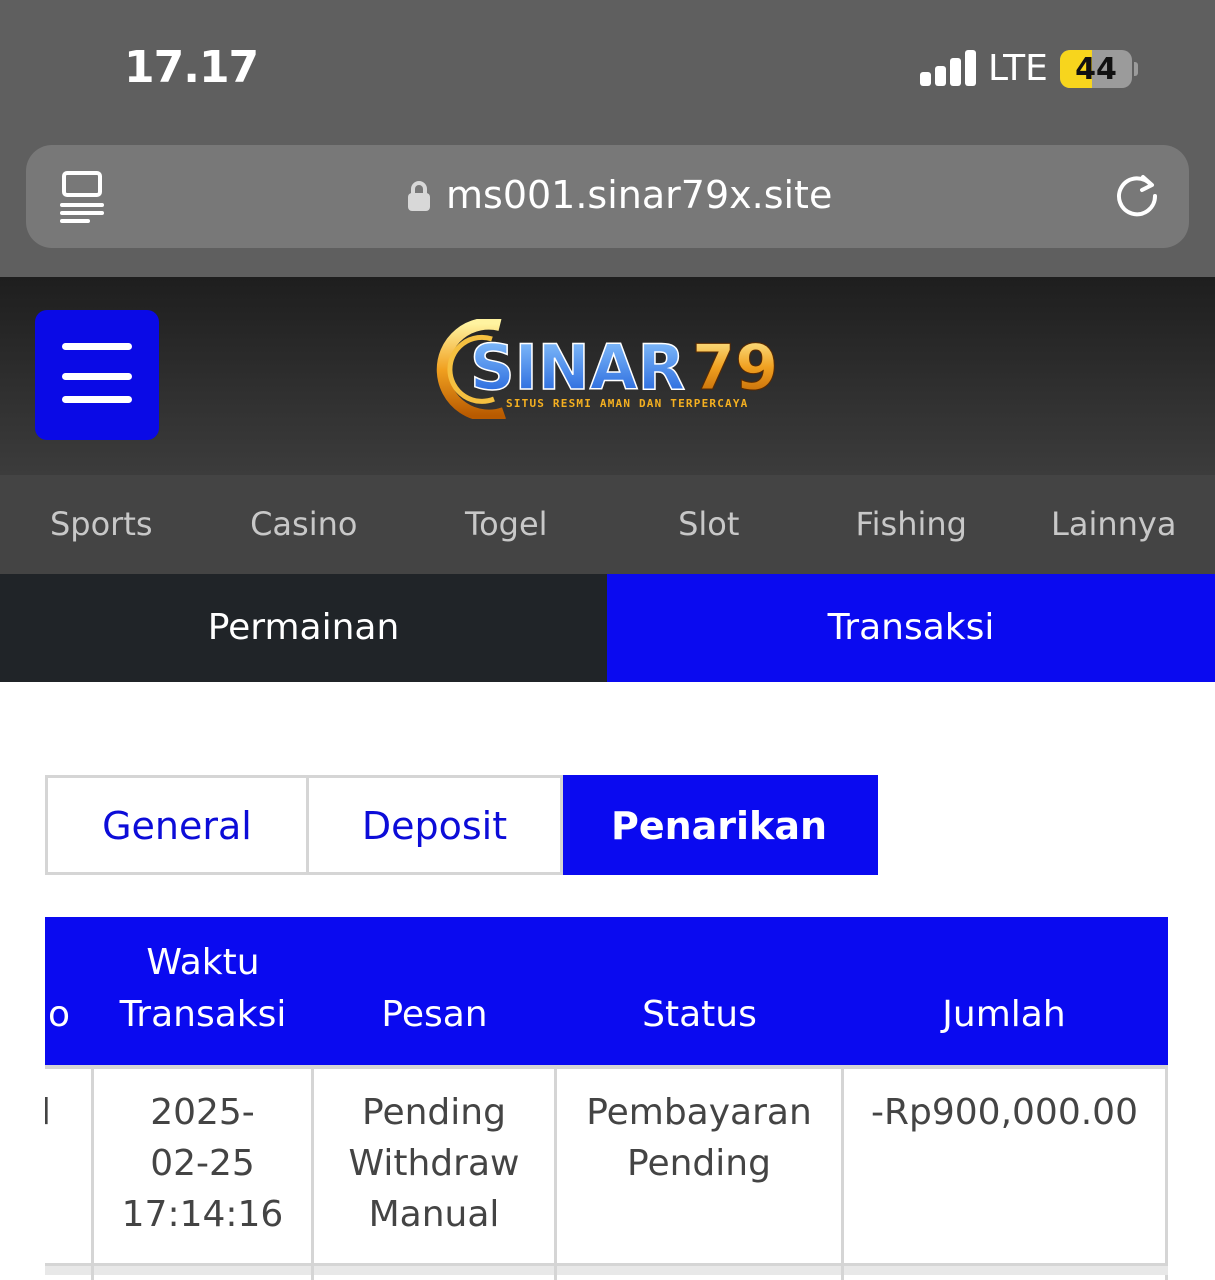  I want to click on history-tabs: Permainan Transaksi, so click(607, 628).